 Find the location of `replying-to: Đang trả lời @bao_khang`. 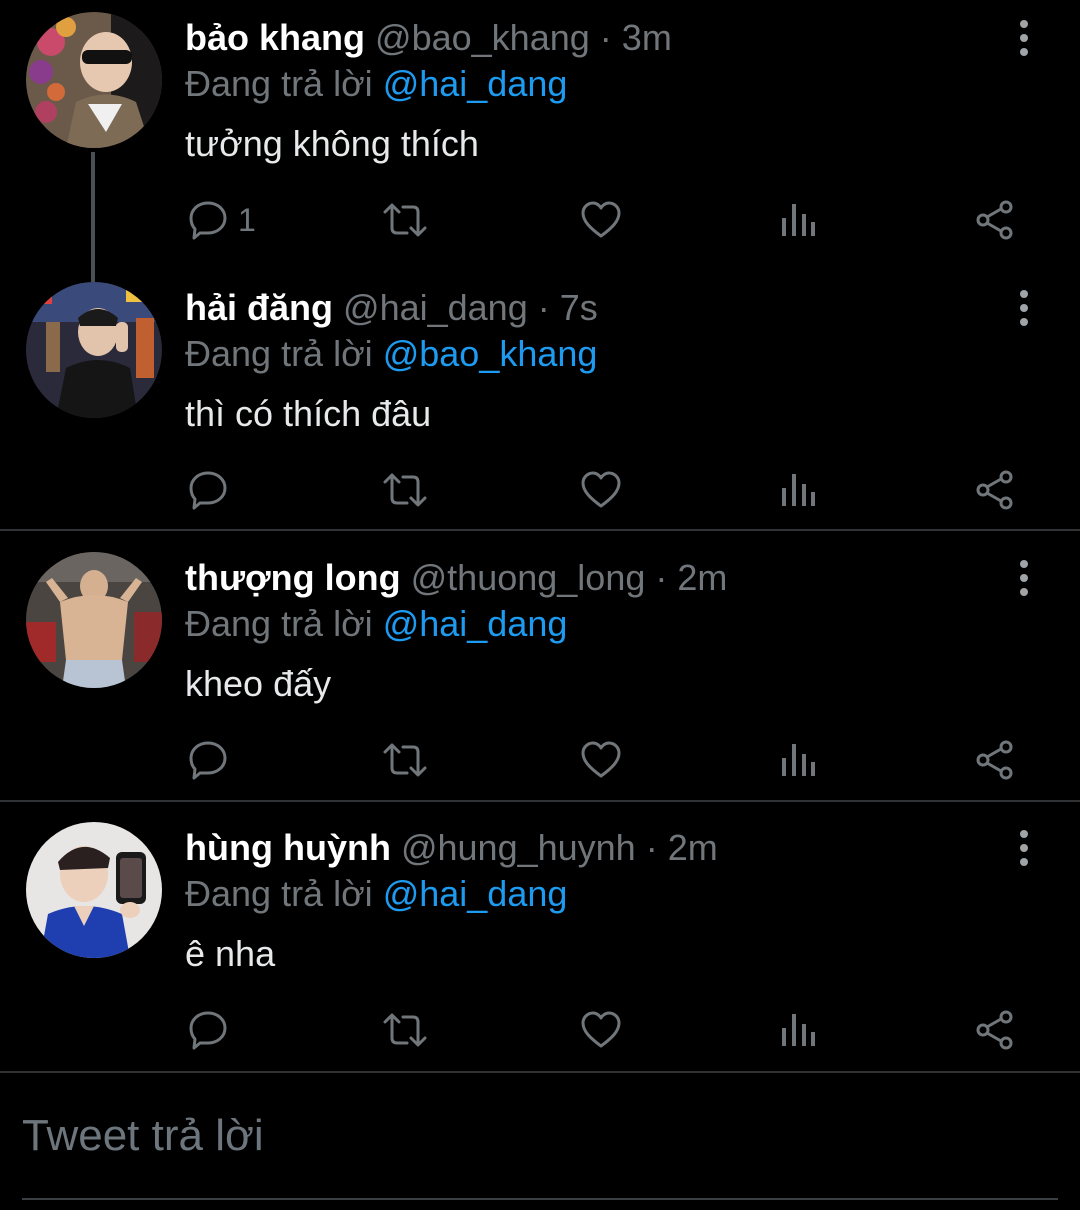

replying-to: Đang trả lời @bao_khang is located at coordinates (391, 354).